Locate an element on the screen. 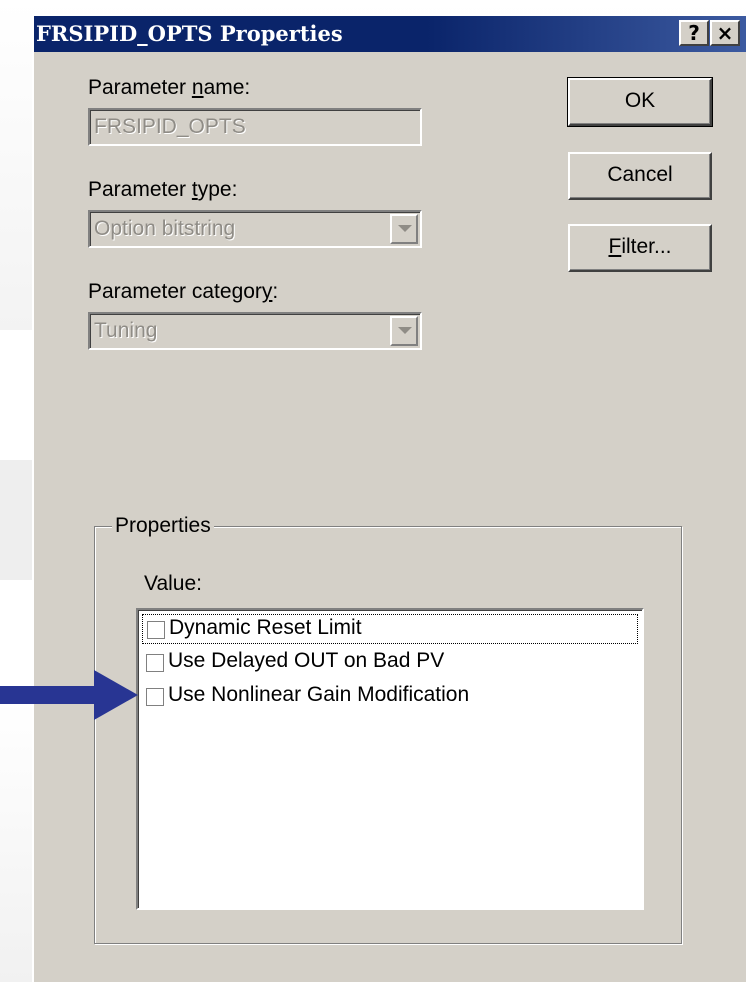 The height and width of the screenshot is (982, 746). label-accelerator: n is located at coordinates (197, 87).